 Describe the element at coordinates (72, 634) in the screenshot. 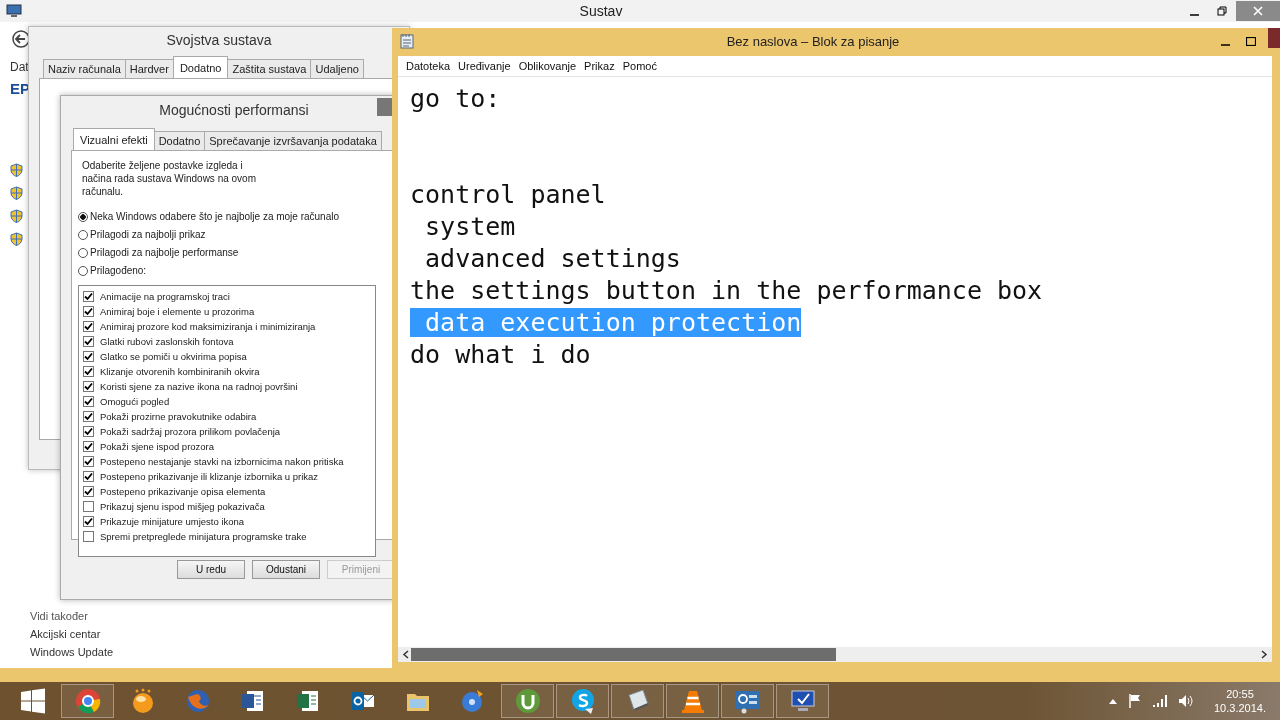

I see `link: Akcijski centar` at that location.